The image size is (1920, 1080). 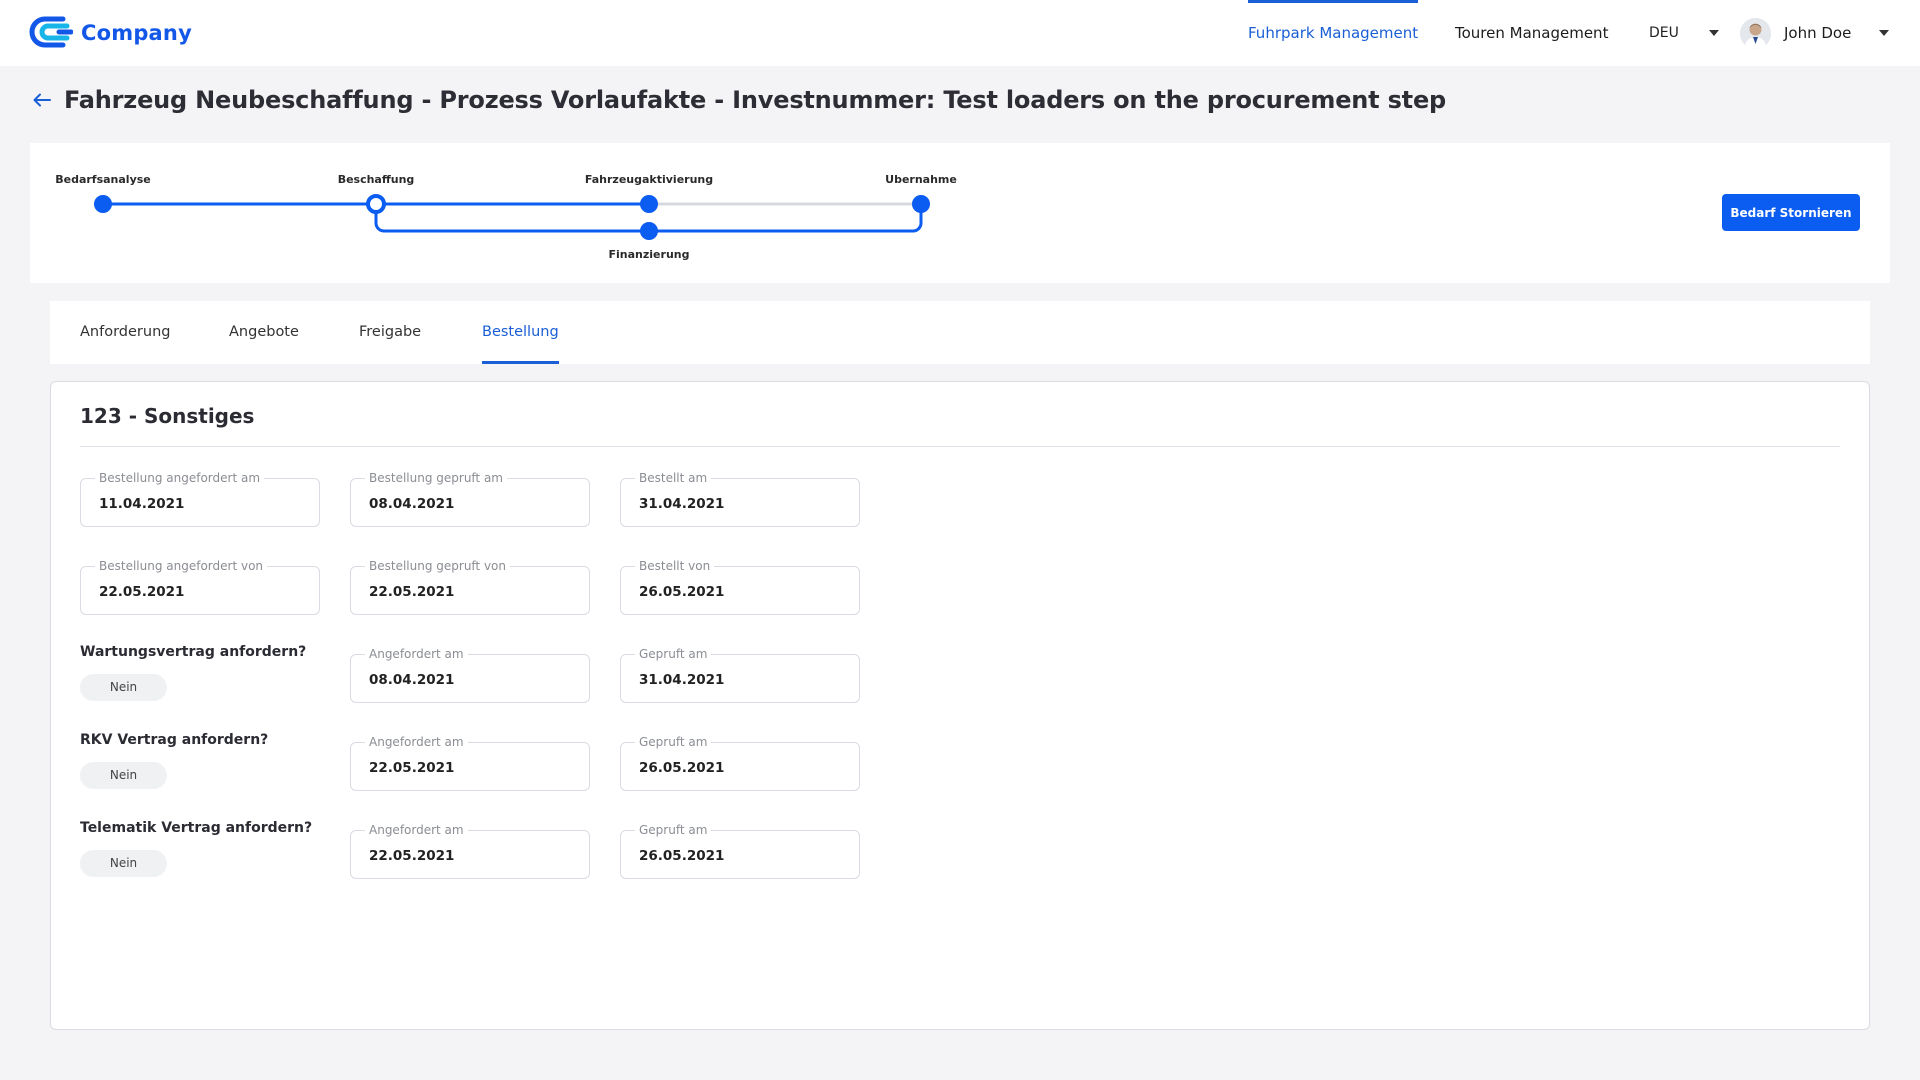 What do you see at coordinates (740, 499) in the screenshot?
I see `field-bestellt-am: Bestellt am 31.04.2021` at bounding box center [740, 499].